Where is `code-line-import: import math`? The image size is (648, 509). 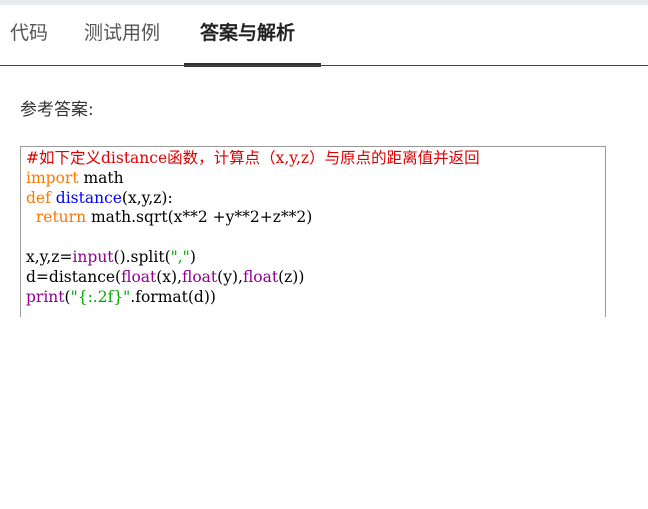
code-line-import: import math is located at coordinates (253, 179).